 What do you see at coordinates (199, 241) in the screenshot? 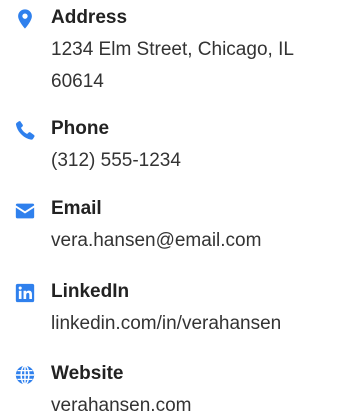
I see `email-link: vera.hansen@email.com` at bounding box center [199, 241].